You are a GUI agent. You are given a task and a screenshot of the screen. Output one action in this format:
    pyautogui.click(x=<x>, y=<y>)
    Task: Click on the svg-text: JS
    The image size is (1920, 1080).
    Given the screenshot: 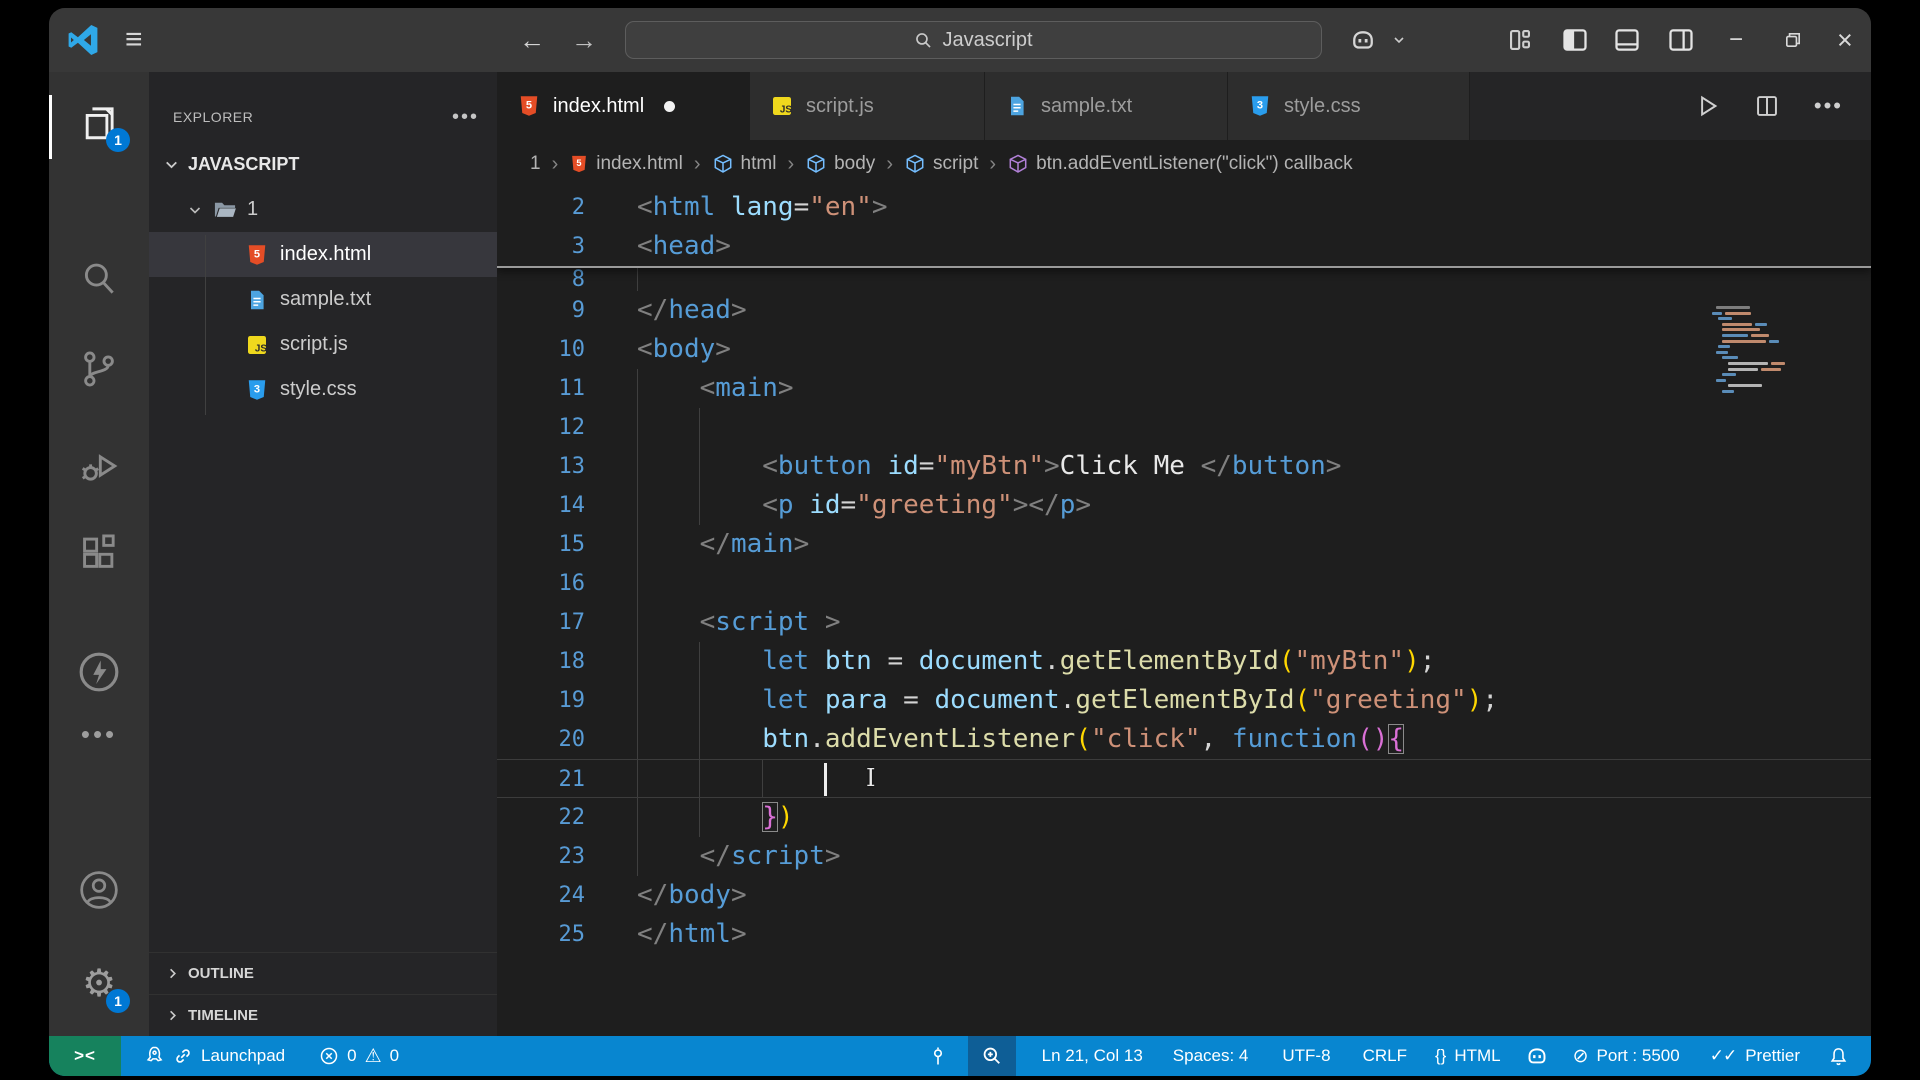 What is the action you would take?
    pyautogui.click(x=261, y=348)
    